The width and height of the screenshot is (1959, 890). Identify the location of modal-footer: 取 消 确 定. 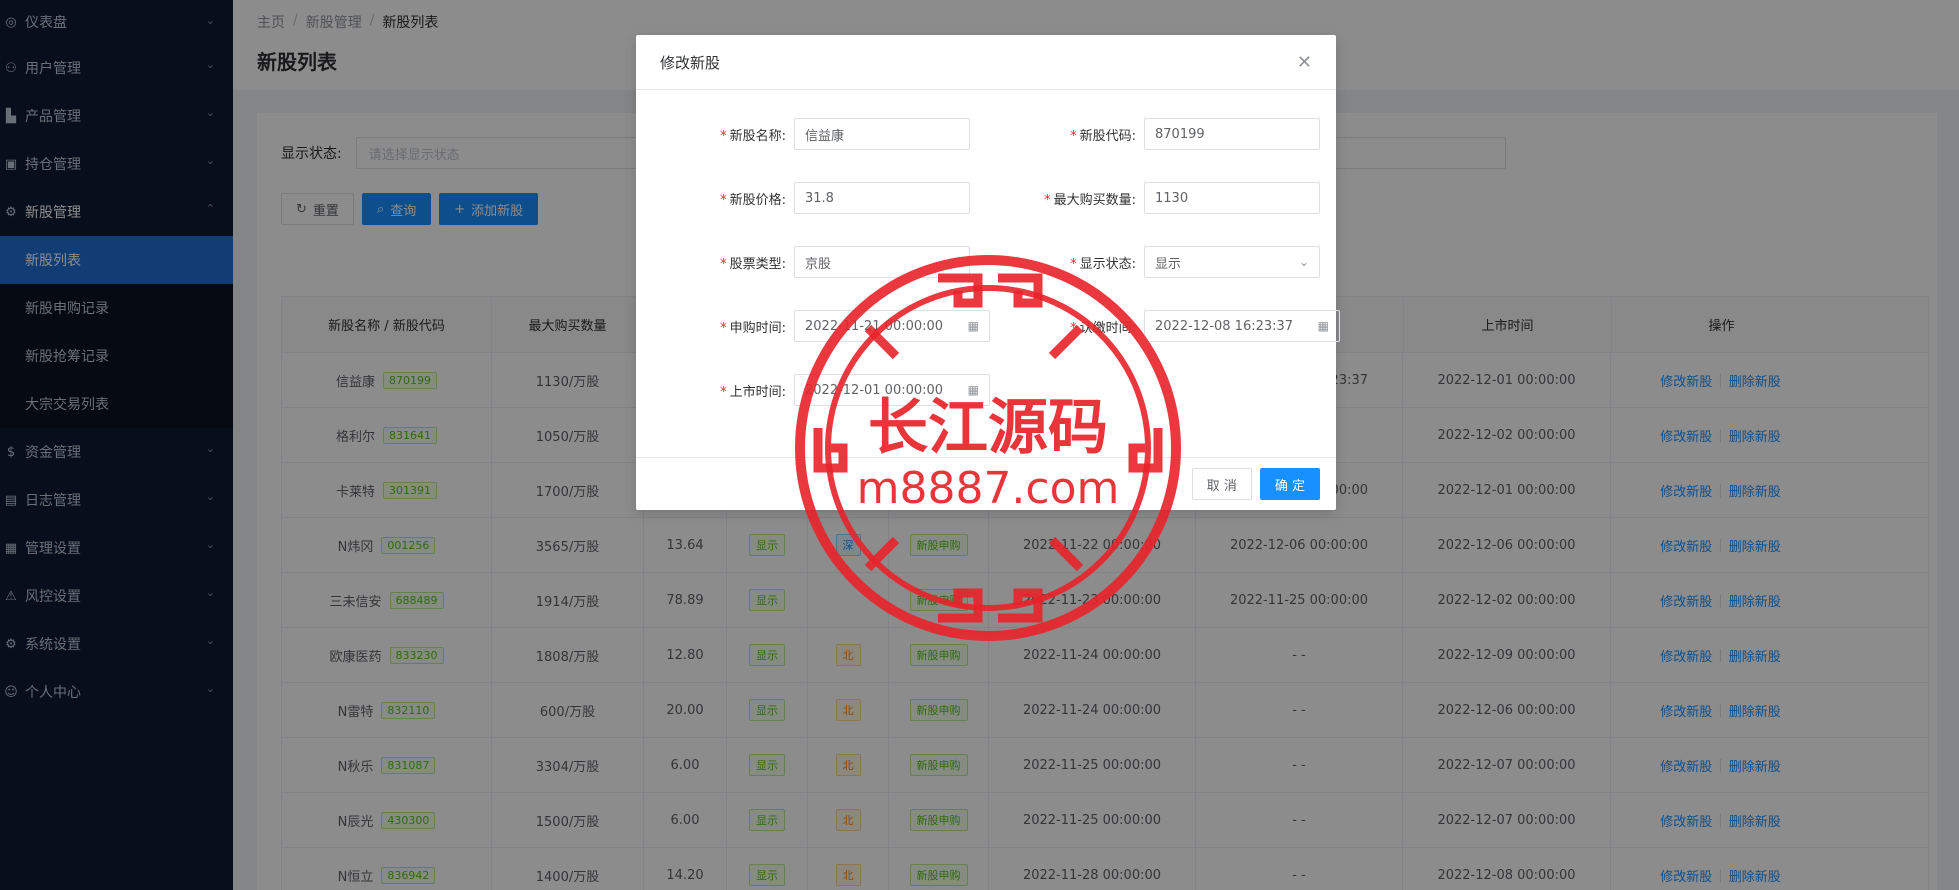
(986, 483).